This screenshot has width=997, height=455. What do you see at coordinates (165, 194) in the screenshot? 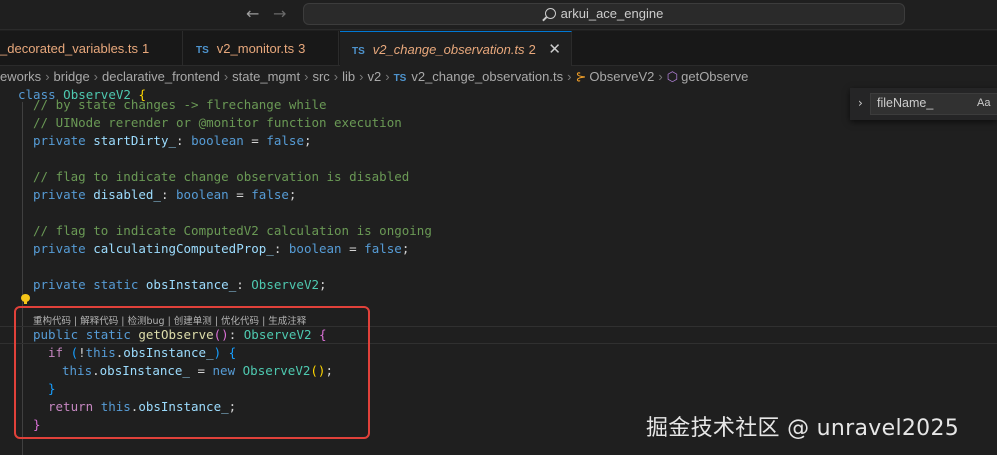
I see `code-line: private disabled_: boolean = false;` at bounding box center [165, 194].